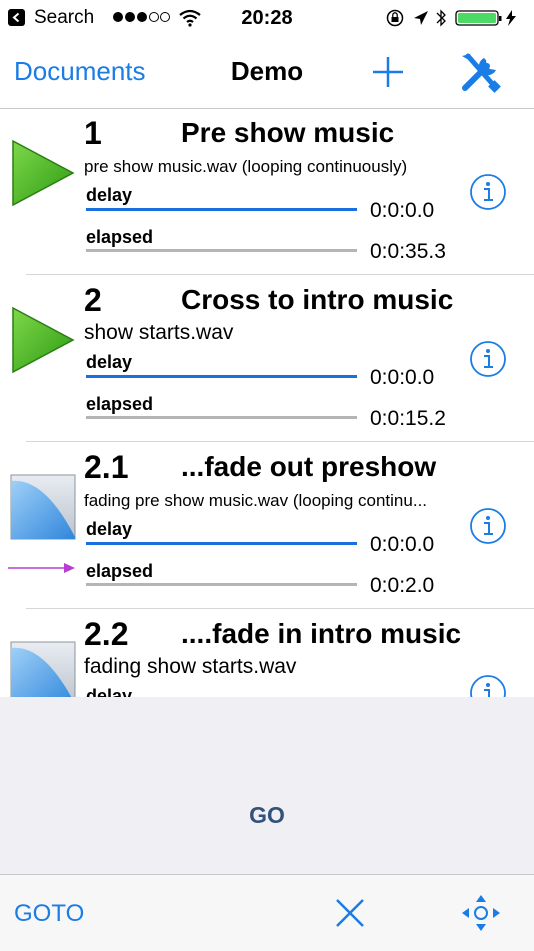 The width and height of the screenshot is (534, 951). What do you see at coordinates (441, 18) in the screenshot?
I see `bluetooth-icon` at bounding box center [441, 18].